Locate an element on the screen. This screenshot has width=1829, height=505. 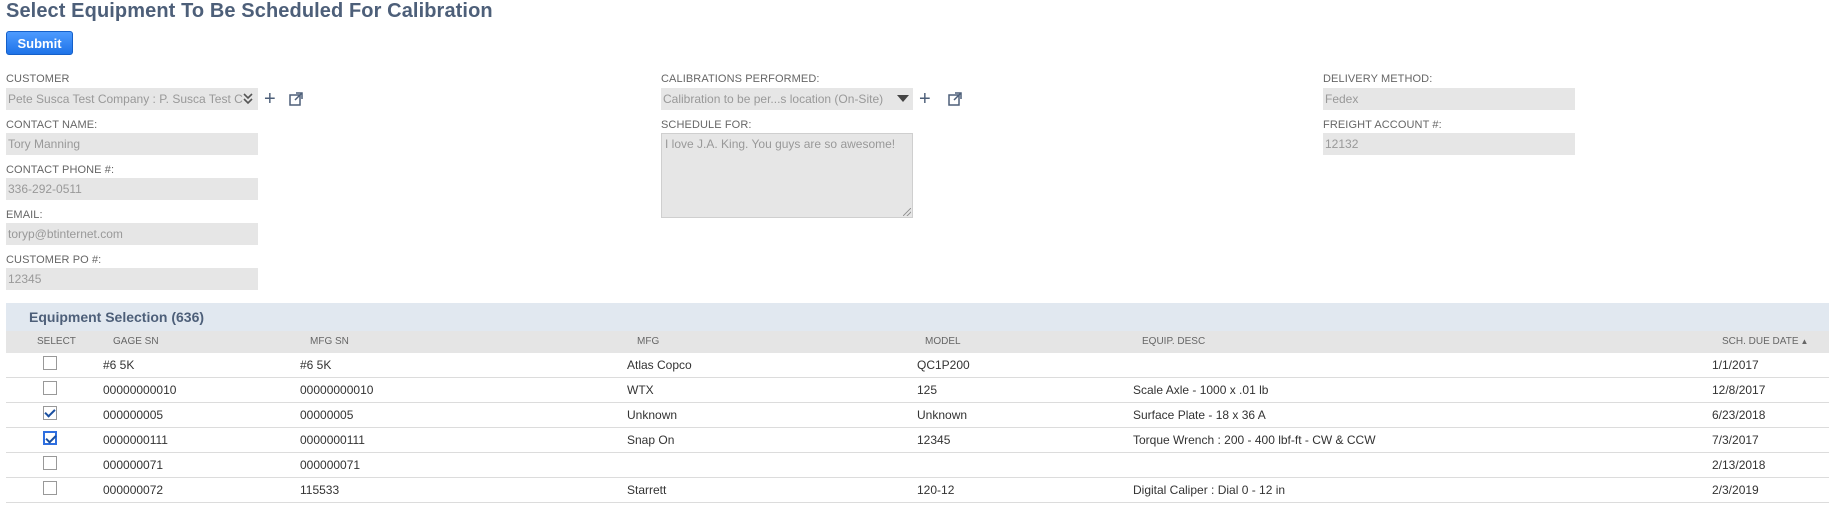
customer-po-label: CUSTOMER PO #: is located at coordinates (54, 260).